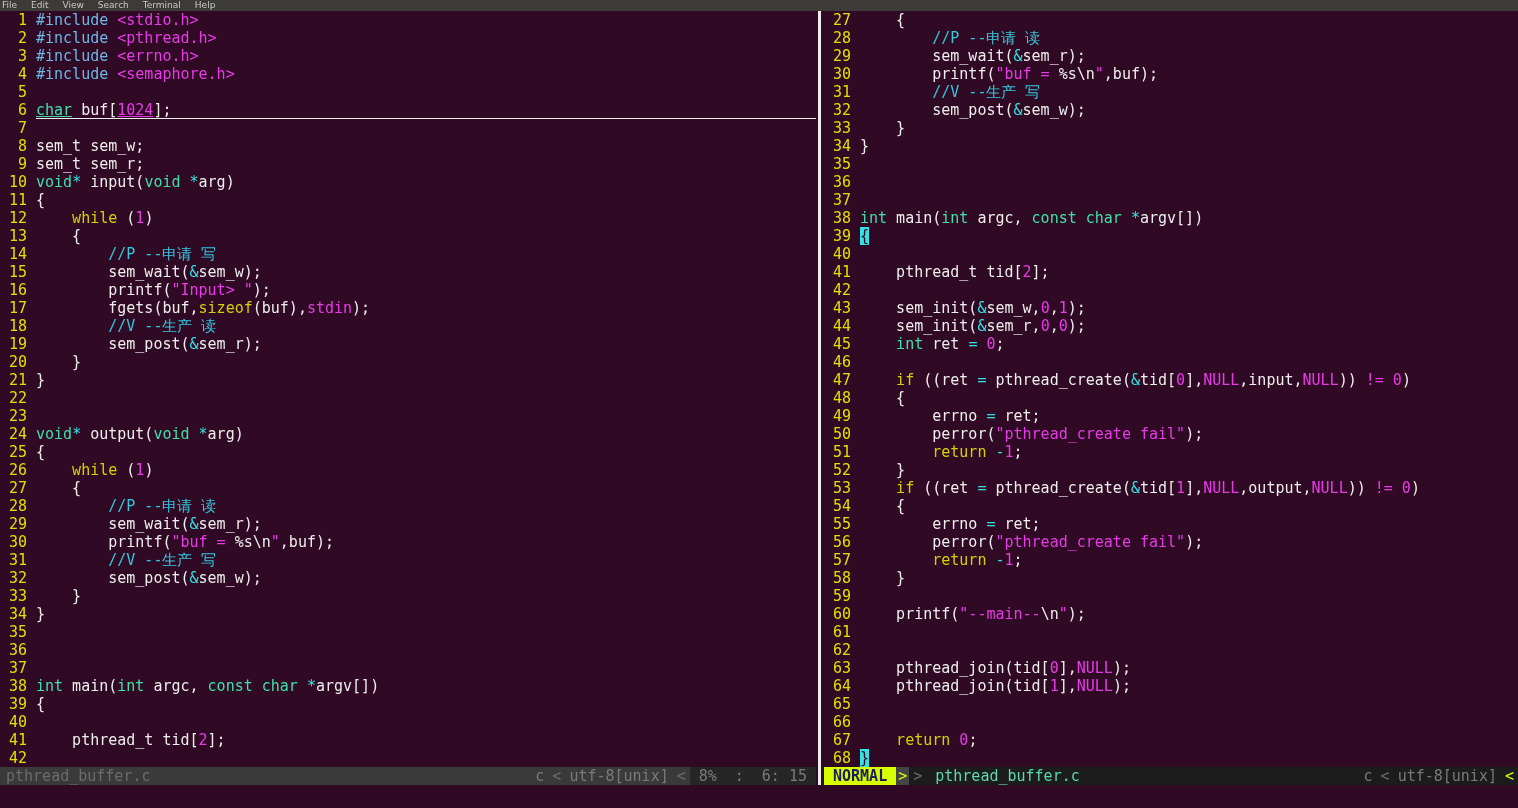 The height and width of the screenshot is (808, 1518). What do you see at coordinates (841, 506) in the screenshot?
I see `line-number: 54` at bounding box center [841, 506].